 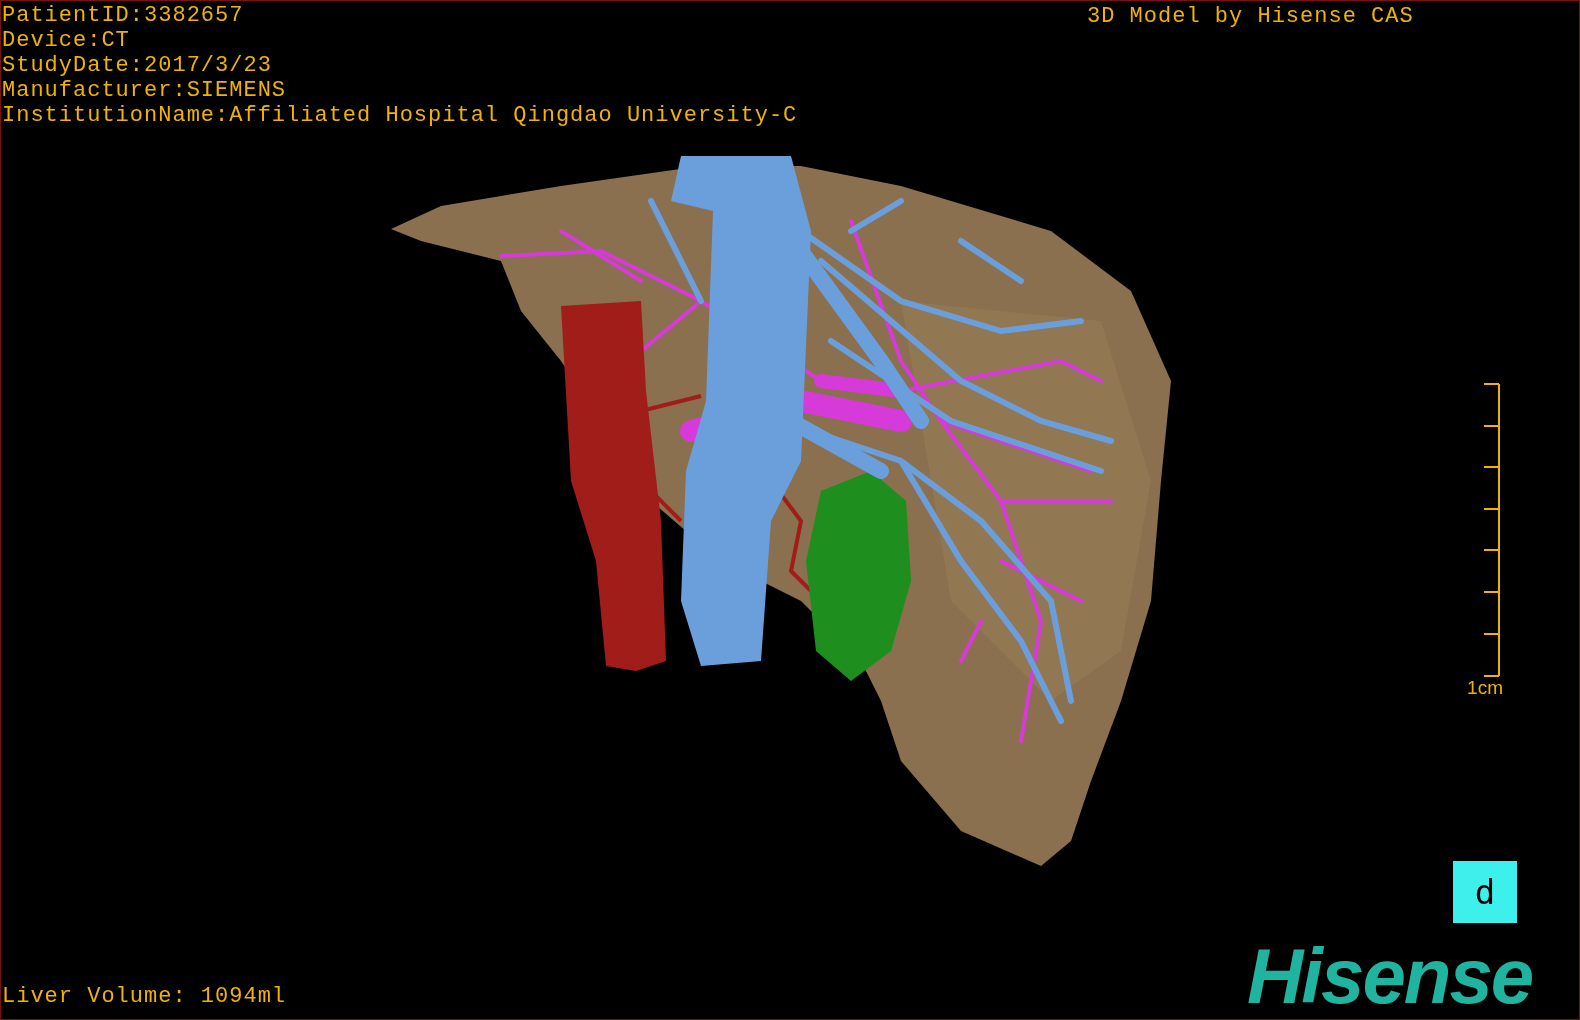 What do you see at coordinates (123, 15) in the screenshot?
I see `info-line: PatientID:3382657` at bounding box center [123, 15].